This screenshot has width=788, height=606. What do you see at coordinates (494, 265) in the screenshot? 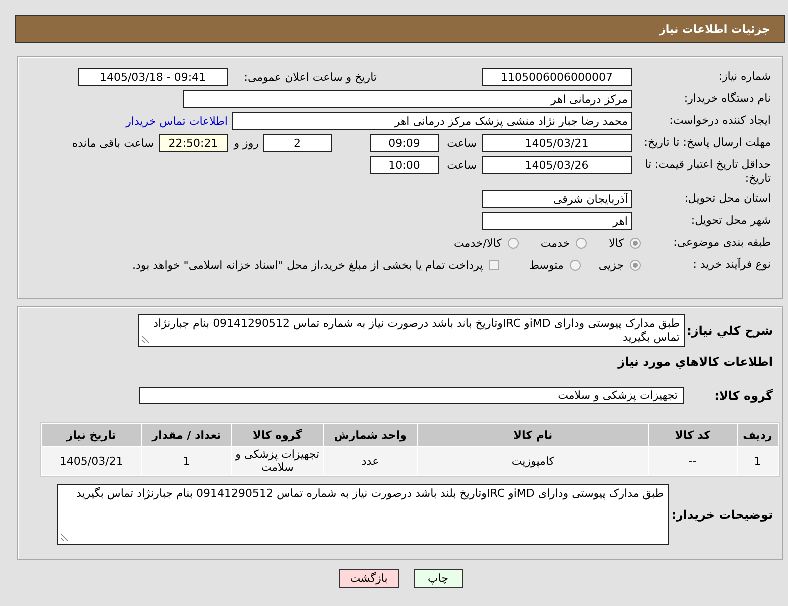
I see `checkbox` at bounding box center [494, 265].